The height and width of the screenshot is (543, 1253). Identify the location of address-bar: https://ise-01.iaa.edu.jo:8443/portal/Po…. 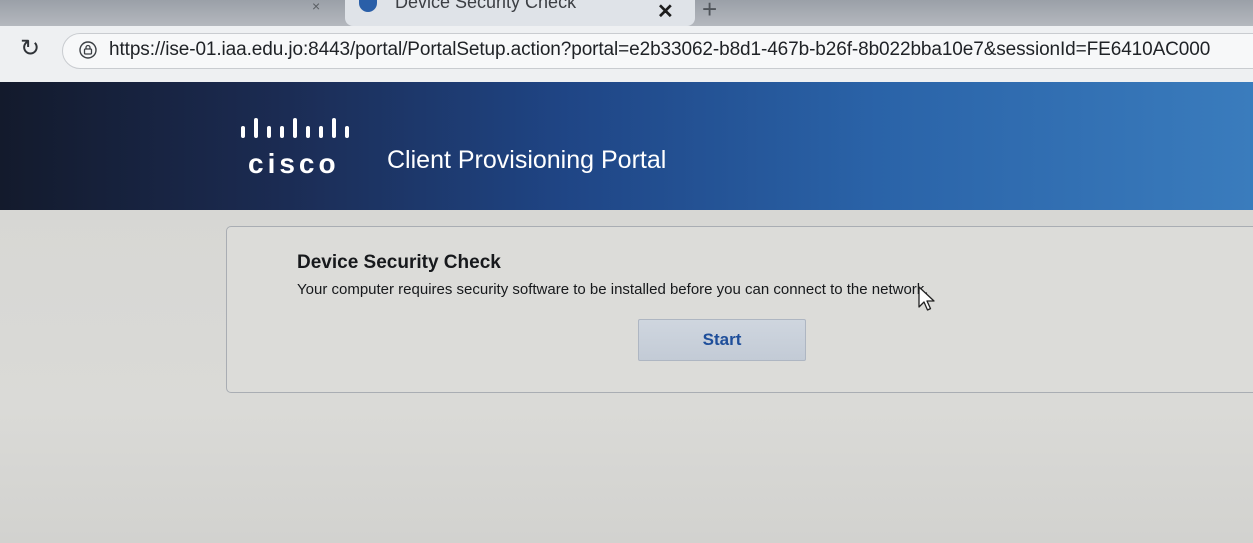
(657, 51).